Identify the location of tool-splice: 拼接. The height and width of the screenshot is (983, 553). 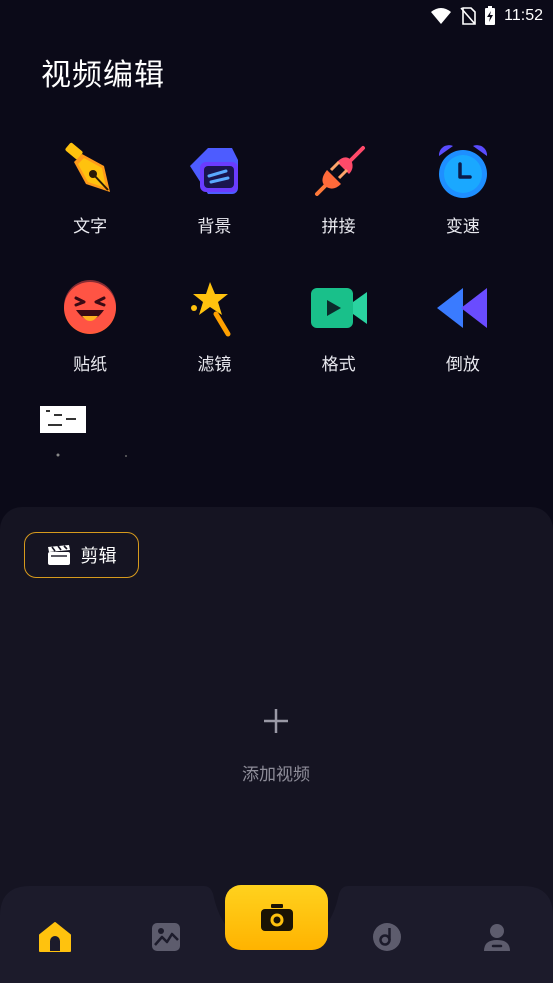
(339, 209).